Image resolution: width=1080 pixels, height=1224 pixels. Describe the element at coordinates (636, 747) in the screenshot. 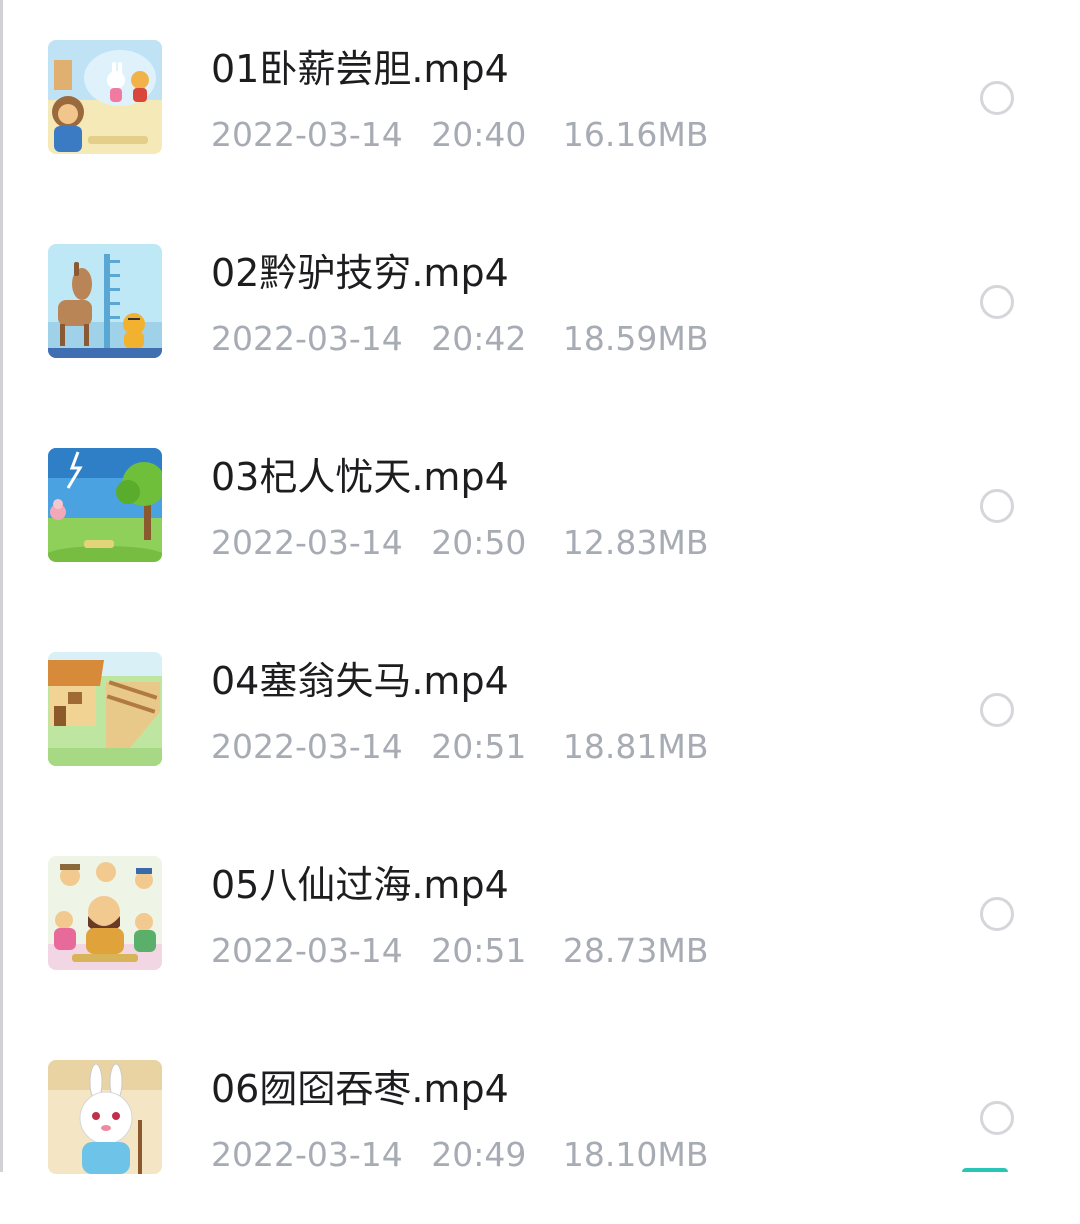

I see `file-size: 18.81MB` at that location.